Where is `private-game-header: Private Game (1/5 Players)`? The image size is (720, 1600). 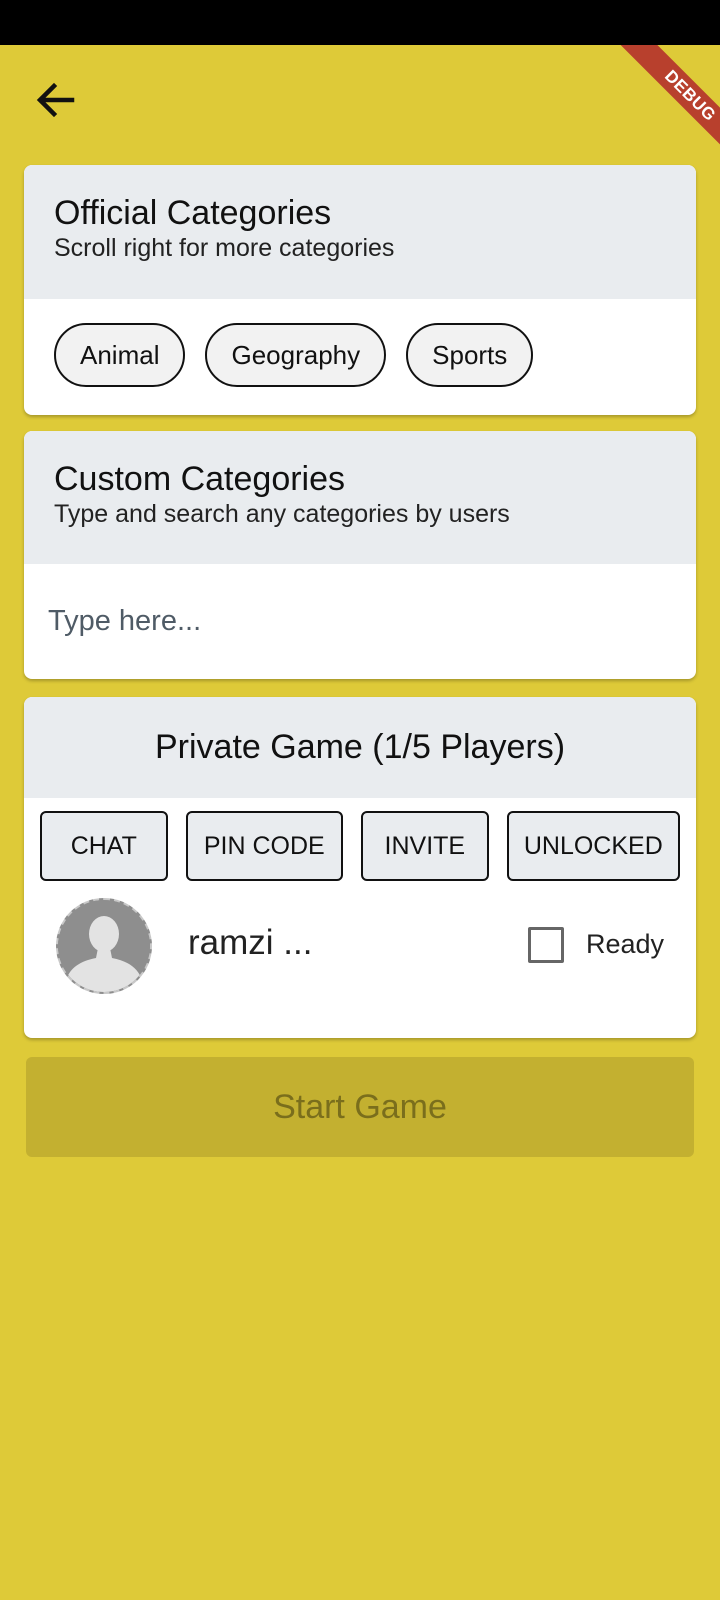
private-game-header: Private Game (1/5 Players) is located at coordinates (360, 747).